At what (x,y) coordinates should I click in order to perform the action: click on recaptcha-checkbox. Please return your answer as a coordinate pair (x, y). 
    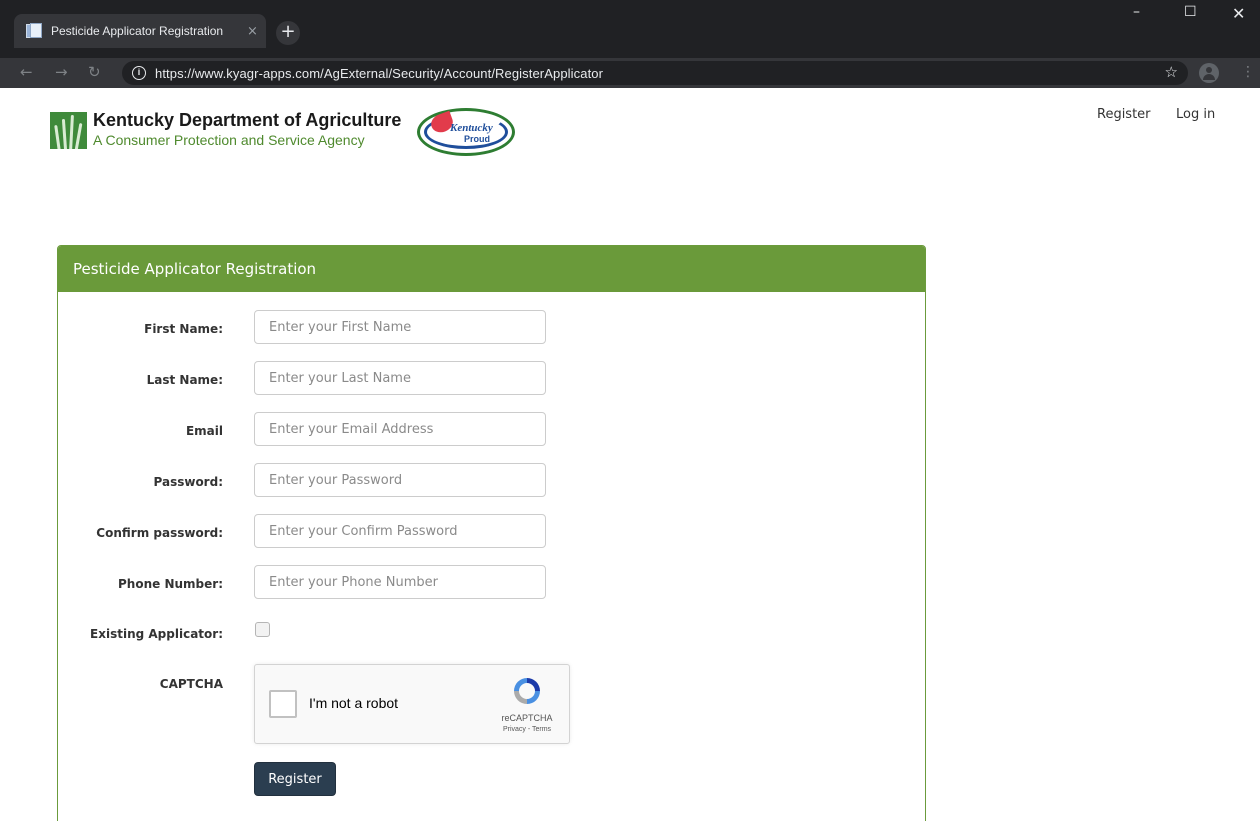
    Looking at the image, I should click on (283, 704).